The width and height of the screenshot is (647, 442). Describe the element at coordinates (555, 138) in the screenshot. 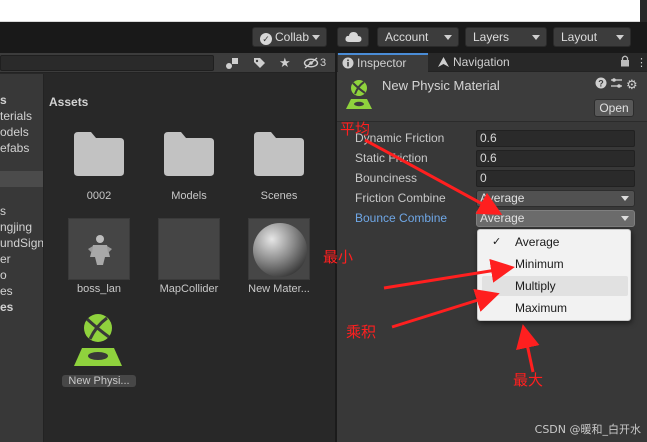

I see `dynamic-friction-field: 0.6` at that location.